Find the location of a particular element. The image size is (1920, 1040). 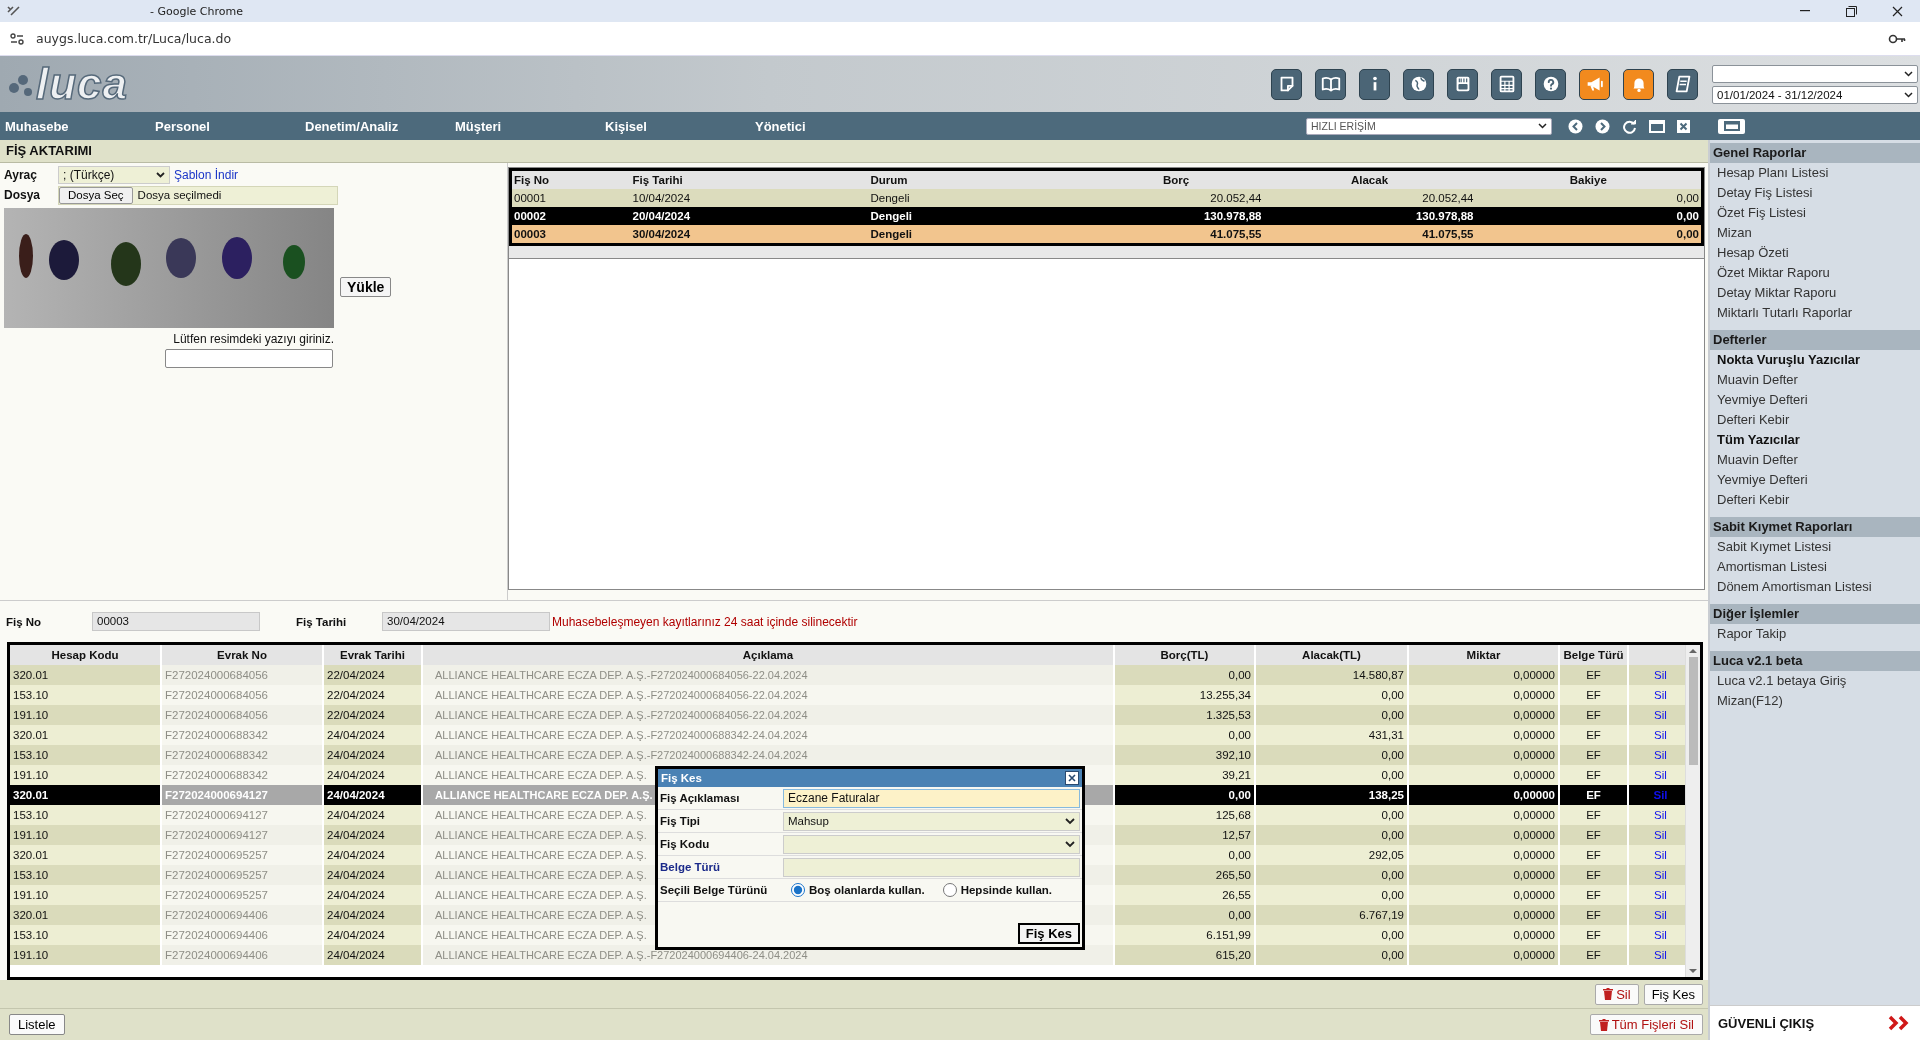

company-select is located at coordinates (1815, 73).